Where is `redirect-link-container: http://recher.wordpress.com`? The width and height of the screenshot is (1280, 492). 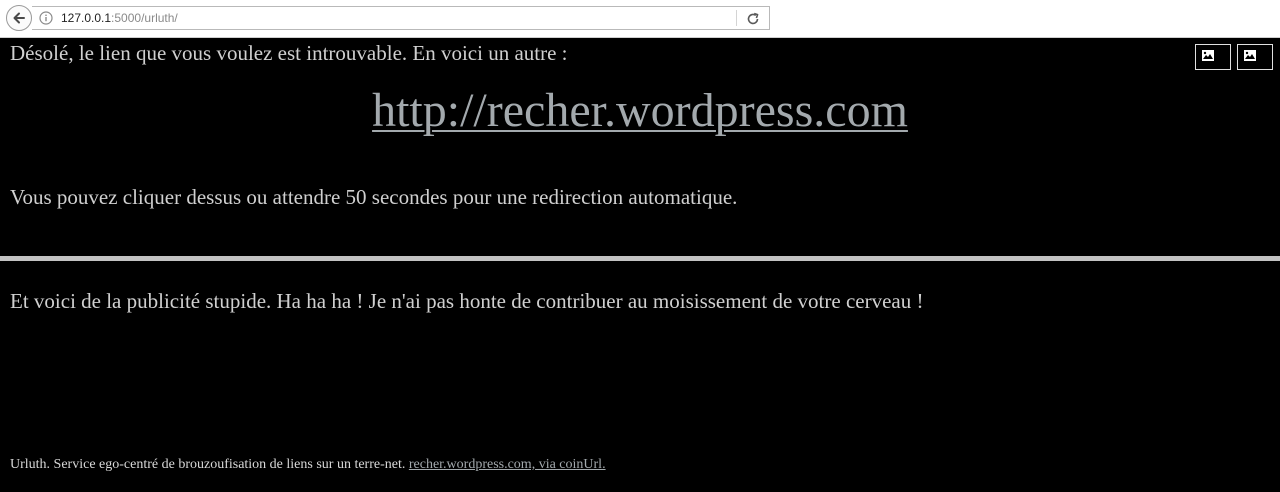
redirect-link-container: http://recher.wordpress.com is located at coordinates (640, 110).